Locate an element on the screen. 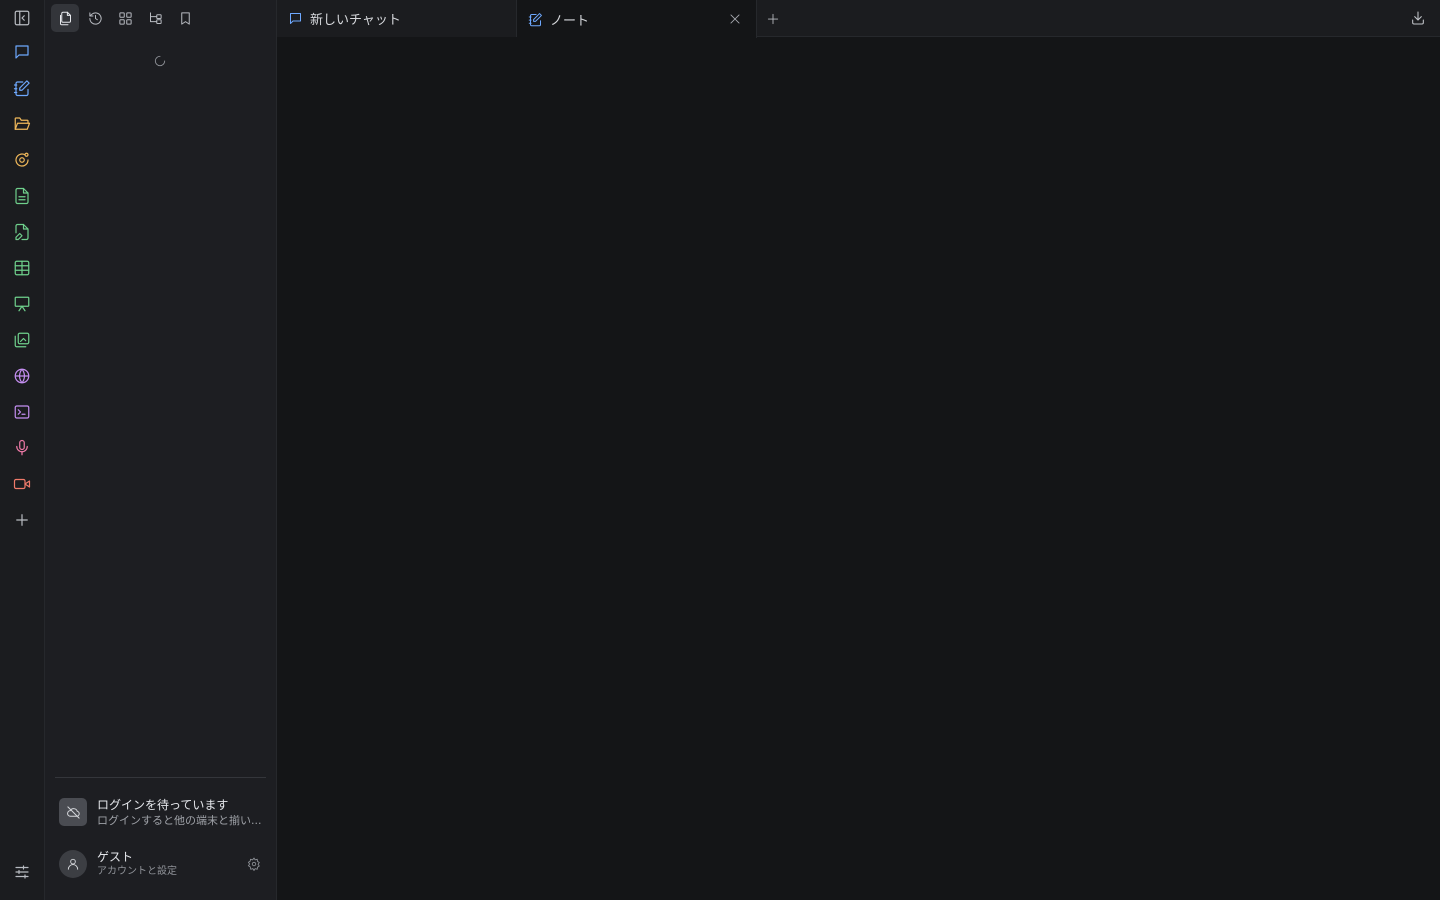 Image resolution: width=1440 pixels, height=900 pixels. login-title: ログインを待っています is located at coordinates (163, 804).